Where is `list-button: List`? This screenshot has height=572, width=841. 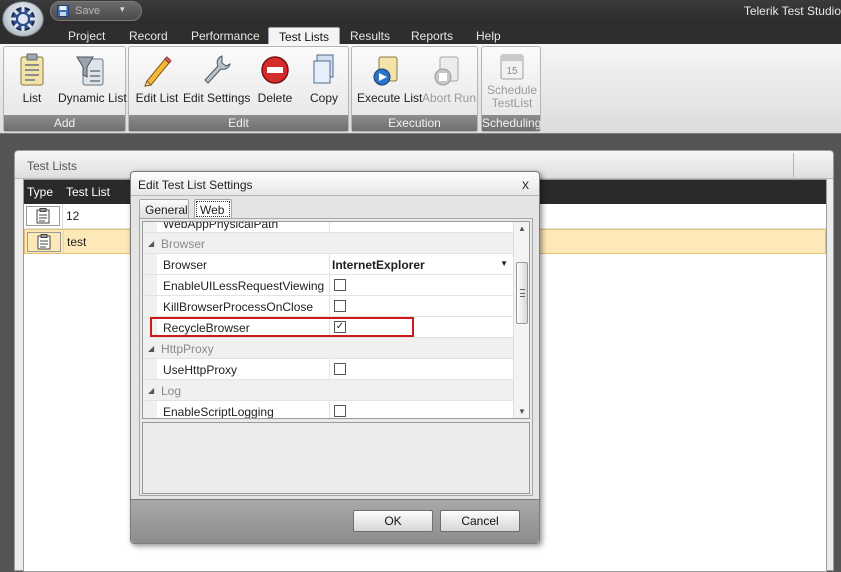 list-button: List is located at coordinates (32, 83).